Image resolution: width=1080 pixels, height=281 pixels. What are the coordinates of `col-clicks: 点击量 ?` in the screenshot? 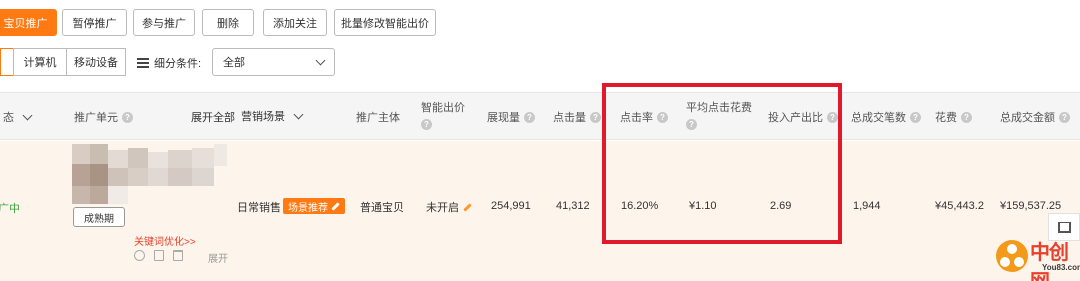 It's located at (577, 117).